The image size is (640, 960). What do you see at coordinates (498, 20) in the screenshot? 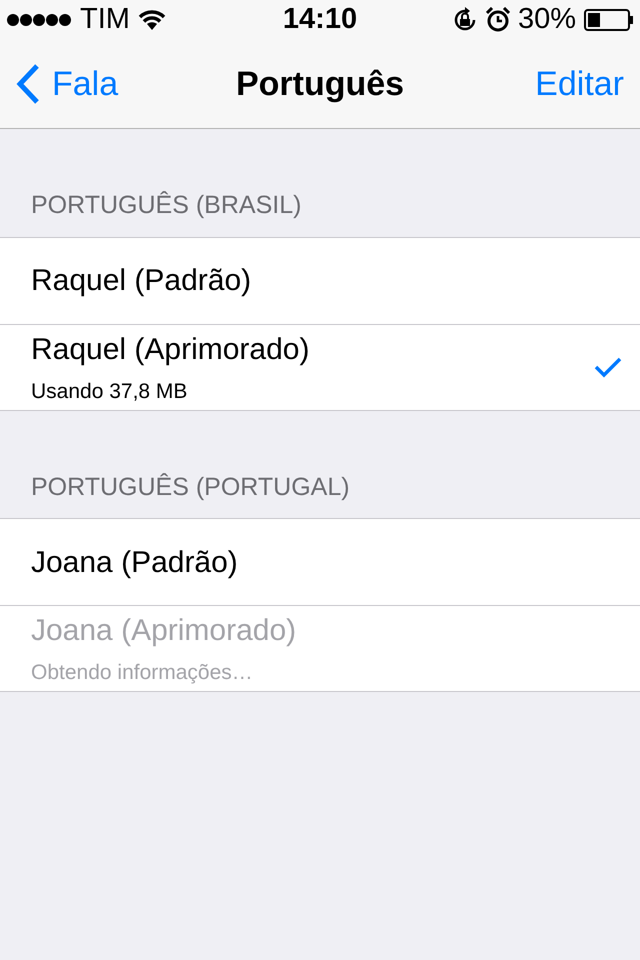
I see `alarm-clock-icon` at bounding box center [498, 20].